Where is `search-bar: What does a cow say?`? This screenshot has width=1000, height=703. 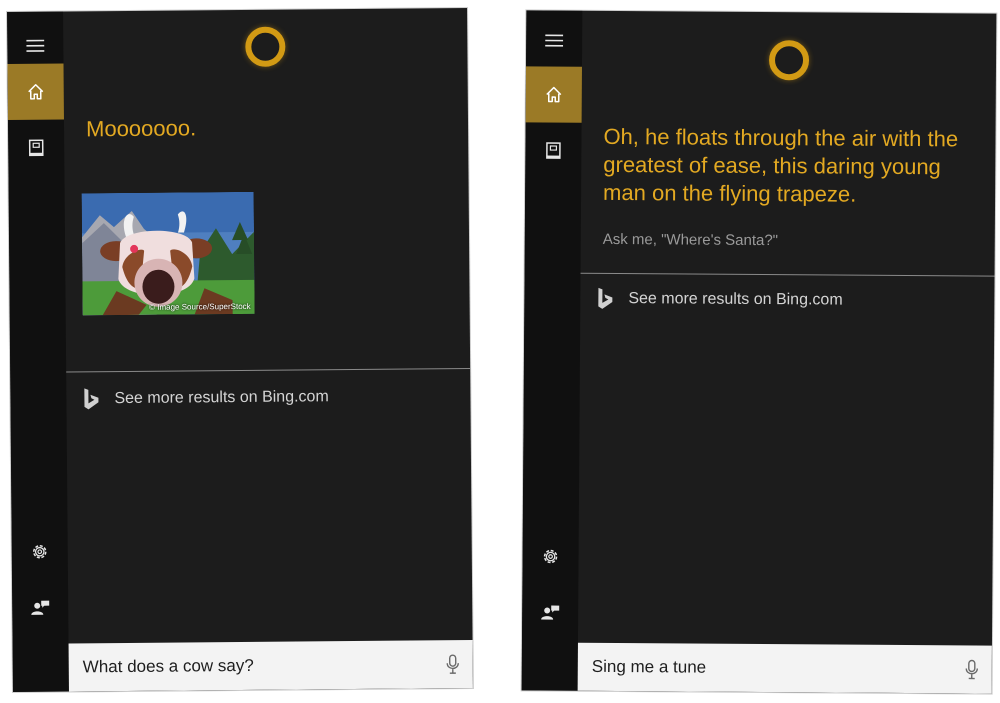 search-bar: What does a cow say? is located at coordinates (270, 665).